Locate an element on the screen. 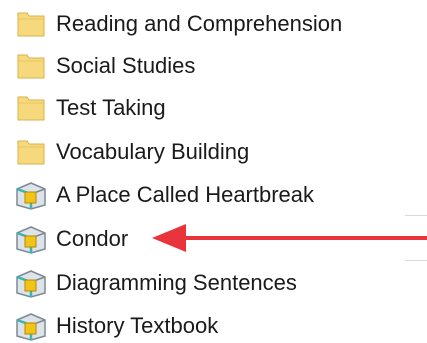 The image size is (427, 343). list-item-reading-and-comprehension: Reading and Comprehension is located at coordinates (202, 24).